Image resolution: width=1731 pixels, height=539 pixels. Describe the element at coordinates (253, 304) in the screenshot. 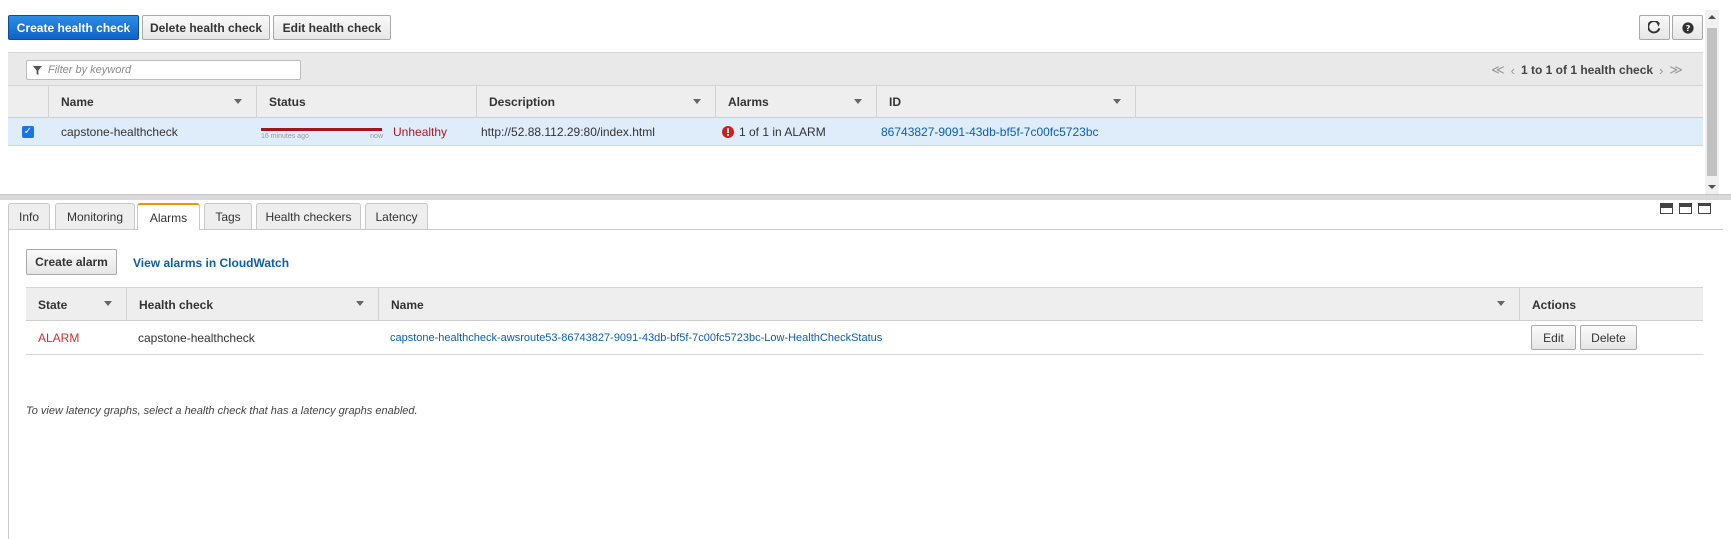

I see `column-header-health-check: Health check` at that location.